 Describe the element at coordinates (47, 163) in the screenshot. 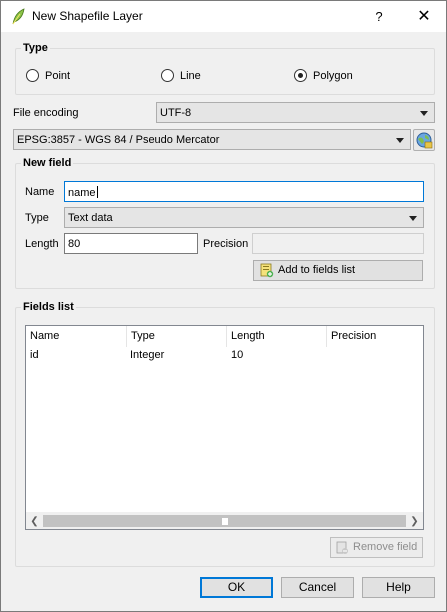

I see `new-field-group-title: New field` at that location.